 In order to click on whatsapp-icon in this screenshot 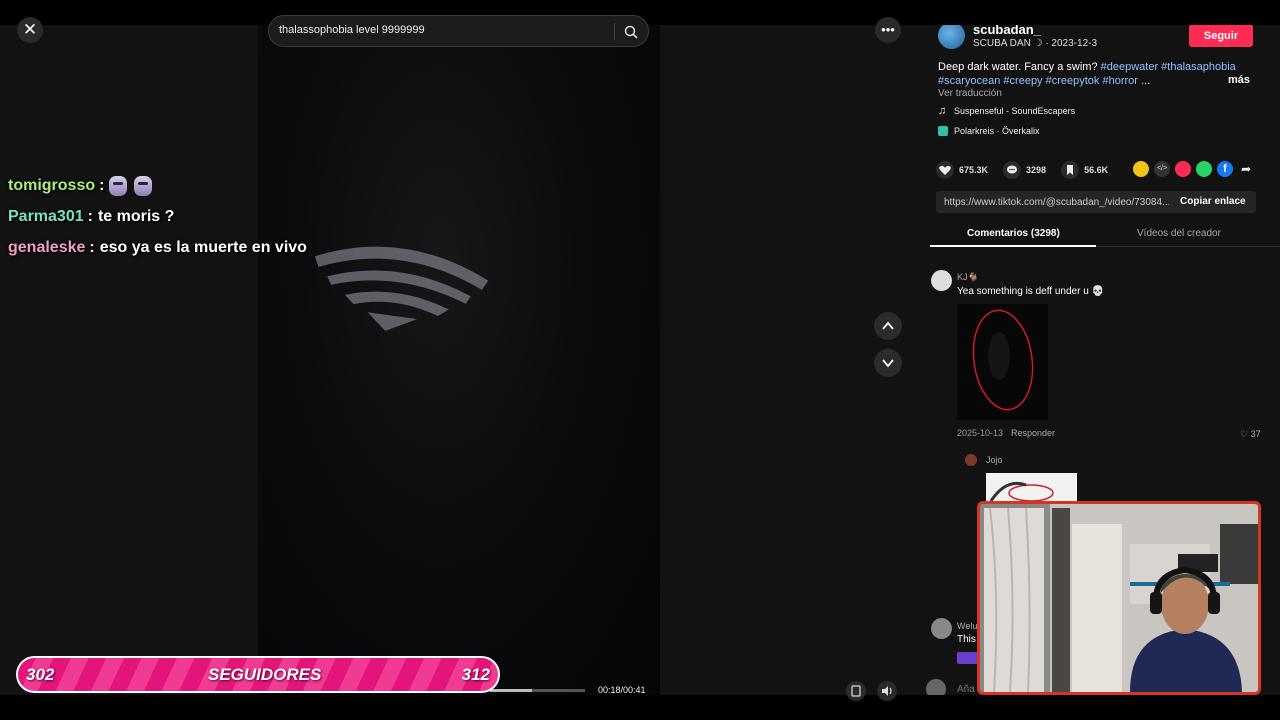, I will do `click(1204, 169)`.